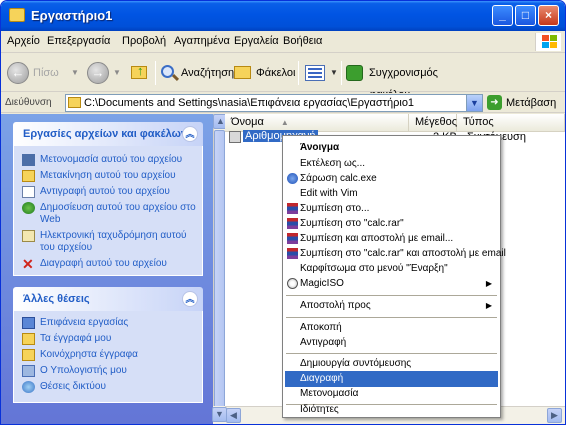 The height and width of the screenshot is (425, 566). Describe the element at coordinates (140, 73) in the screenshot. I see `up-folder-button: ↑` at that location.